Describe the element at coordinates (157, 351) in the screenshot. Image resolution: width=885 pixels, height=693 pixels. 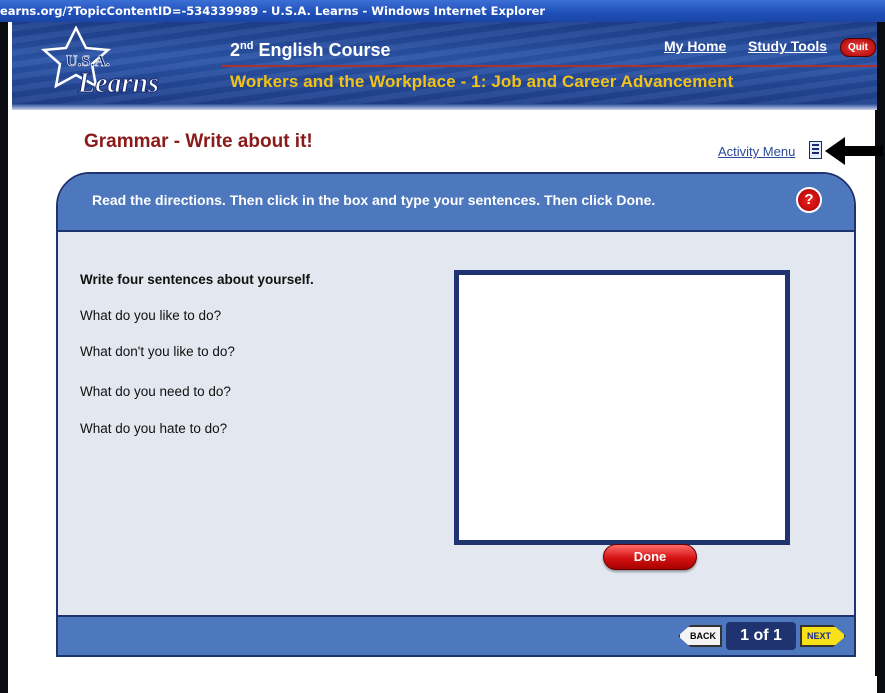
I see `prompt-line: What don't you like to do?` at that location.